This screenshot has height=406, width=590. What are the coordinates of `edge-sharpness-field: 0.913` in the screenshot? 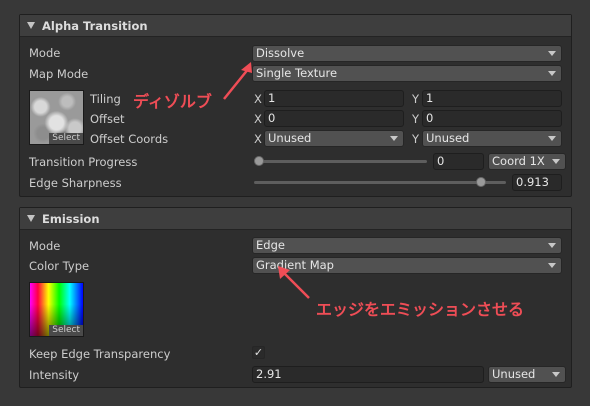 It's located at (537, 182).